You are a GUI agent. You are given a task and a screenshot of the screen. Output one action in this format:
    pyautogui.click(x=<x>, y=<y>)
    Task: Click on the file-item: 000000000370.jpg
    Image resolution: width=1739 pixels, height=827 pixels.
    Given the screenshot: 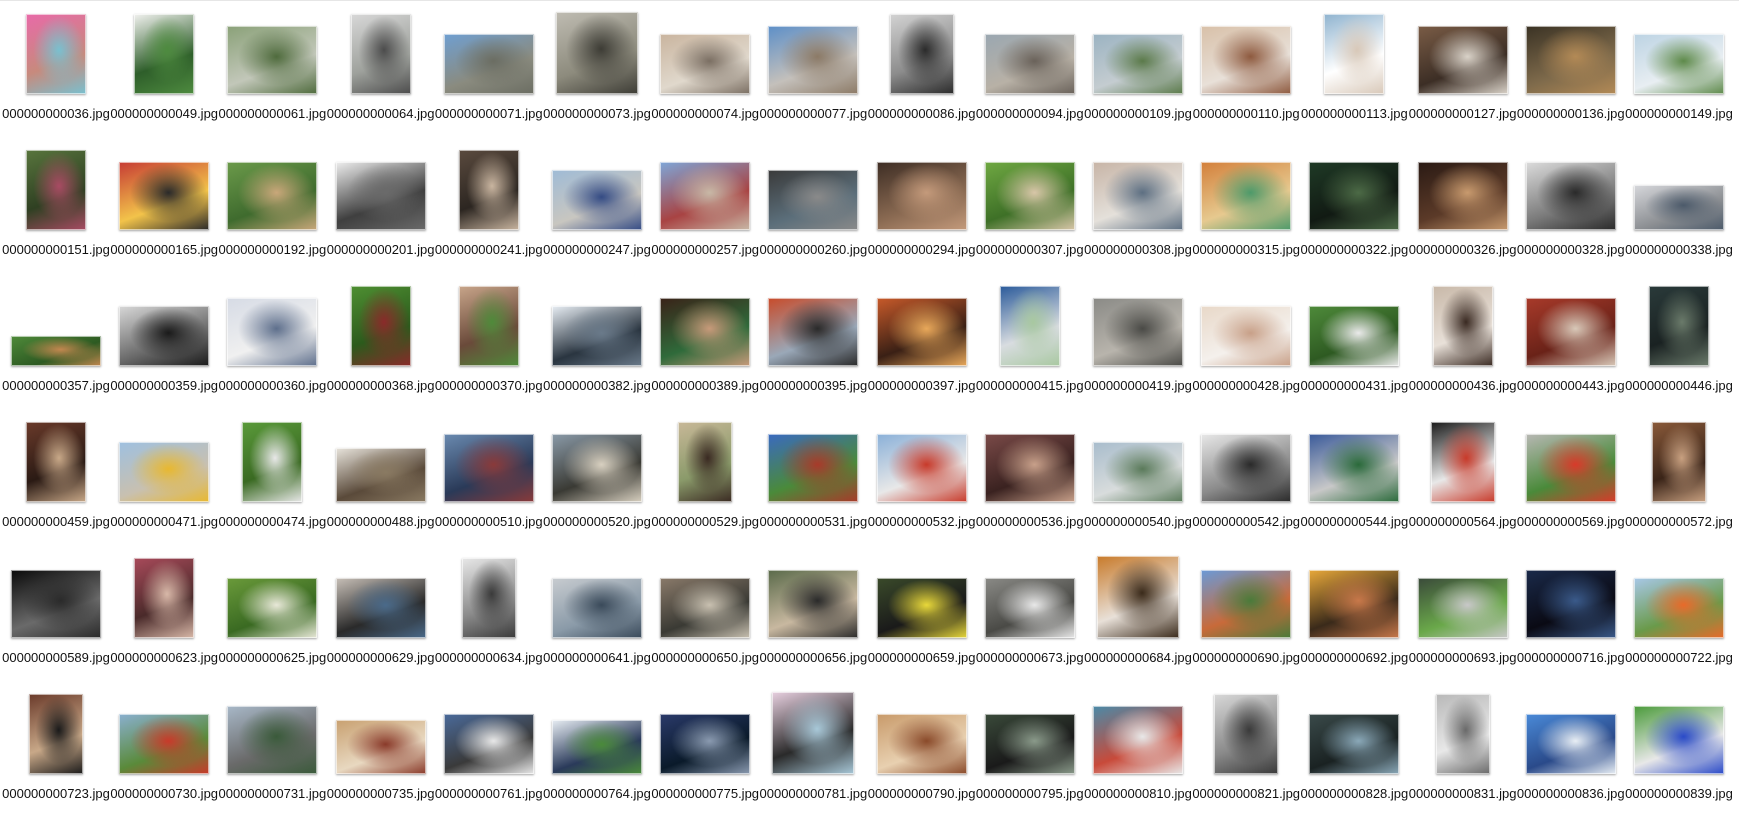 What is the action you would take?
    pyautogui.click(x=489, y=350)
    